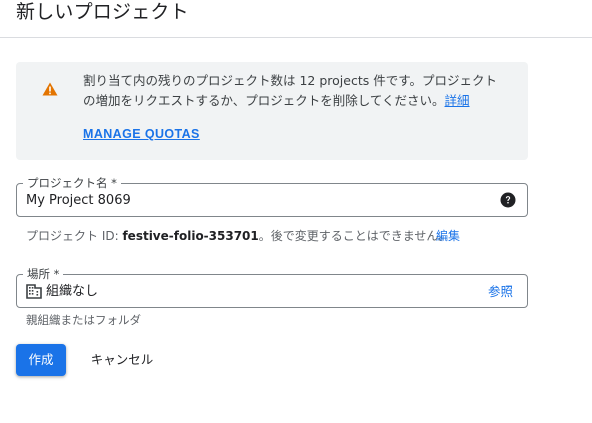 The width and height of the screenshot is (592, 423). I want to click on warning-icon, so click(50, 89).